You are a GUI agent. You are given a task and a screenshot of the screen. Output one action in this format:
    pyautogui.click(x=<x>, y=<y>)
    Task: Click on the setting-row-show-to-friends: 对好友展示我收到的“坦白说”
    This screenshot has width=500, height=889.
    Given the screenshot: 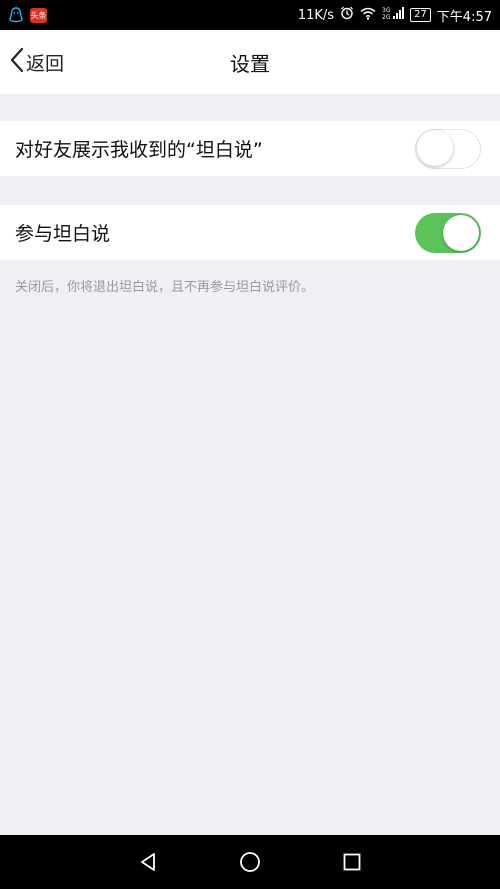 What is the action you would take?
    pyautogui.click(x=250, y=148)
    